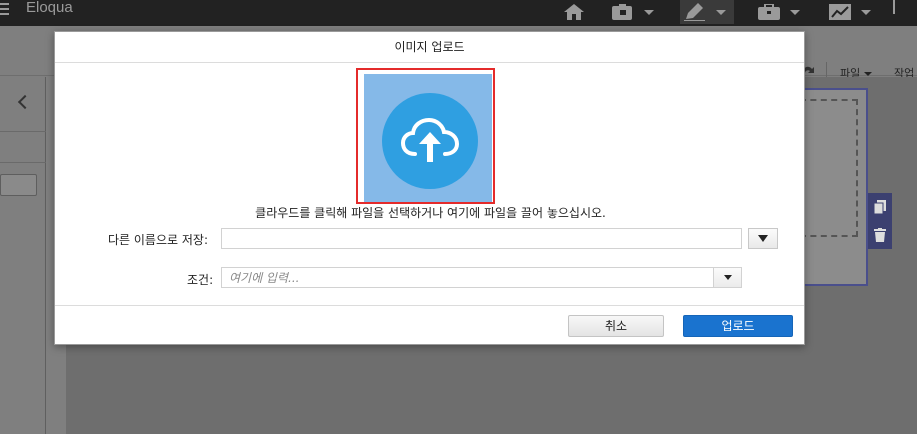 The image size is (917, 434). What do you see at coordinates (18, 185) in the screenshot?
I see `sidebar-search-input` at bounding box center [18, 185].